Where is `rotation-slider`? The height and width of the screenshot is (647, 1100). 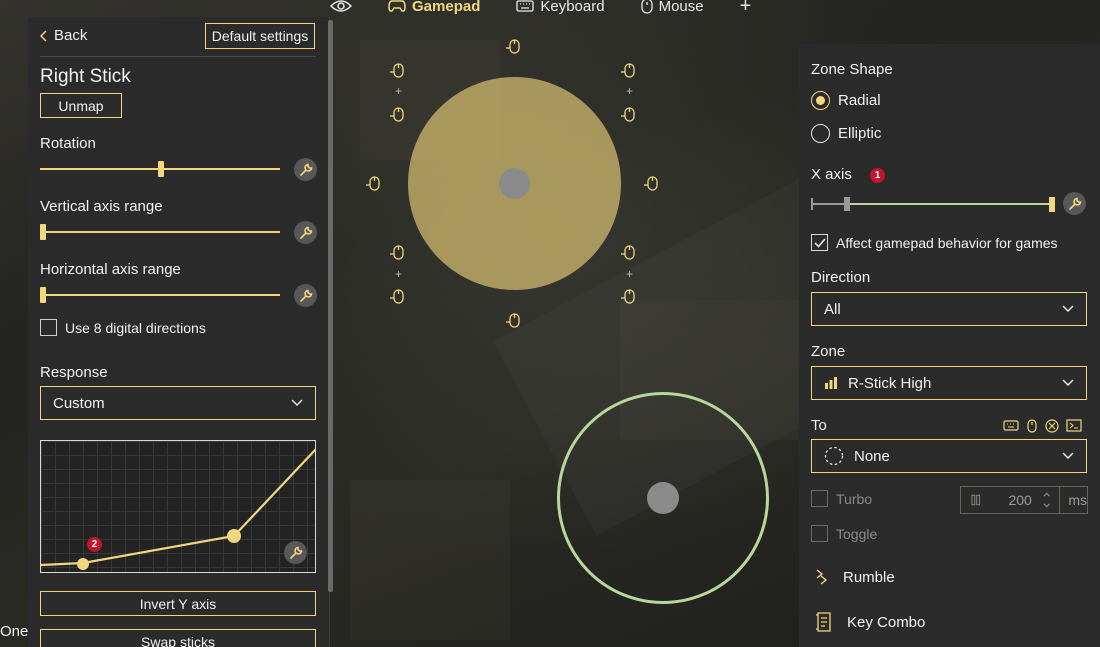 rotation-slider is located at coordinates (160, 169).